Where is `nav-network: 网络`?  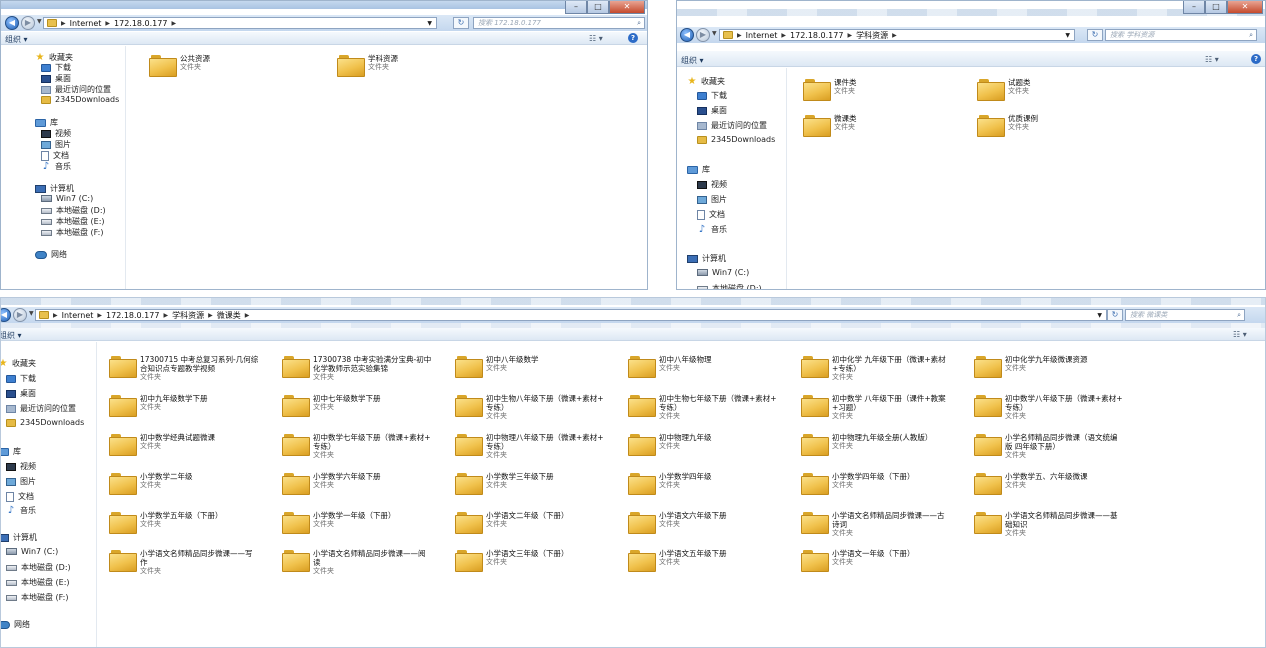
nav-network: 网络 is located at coordinates (51, 254).